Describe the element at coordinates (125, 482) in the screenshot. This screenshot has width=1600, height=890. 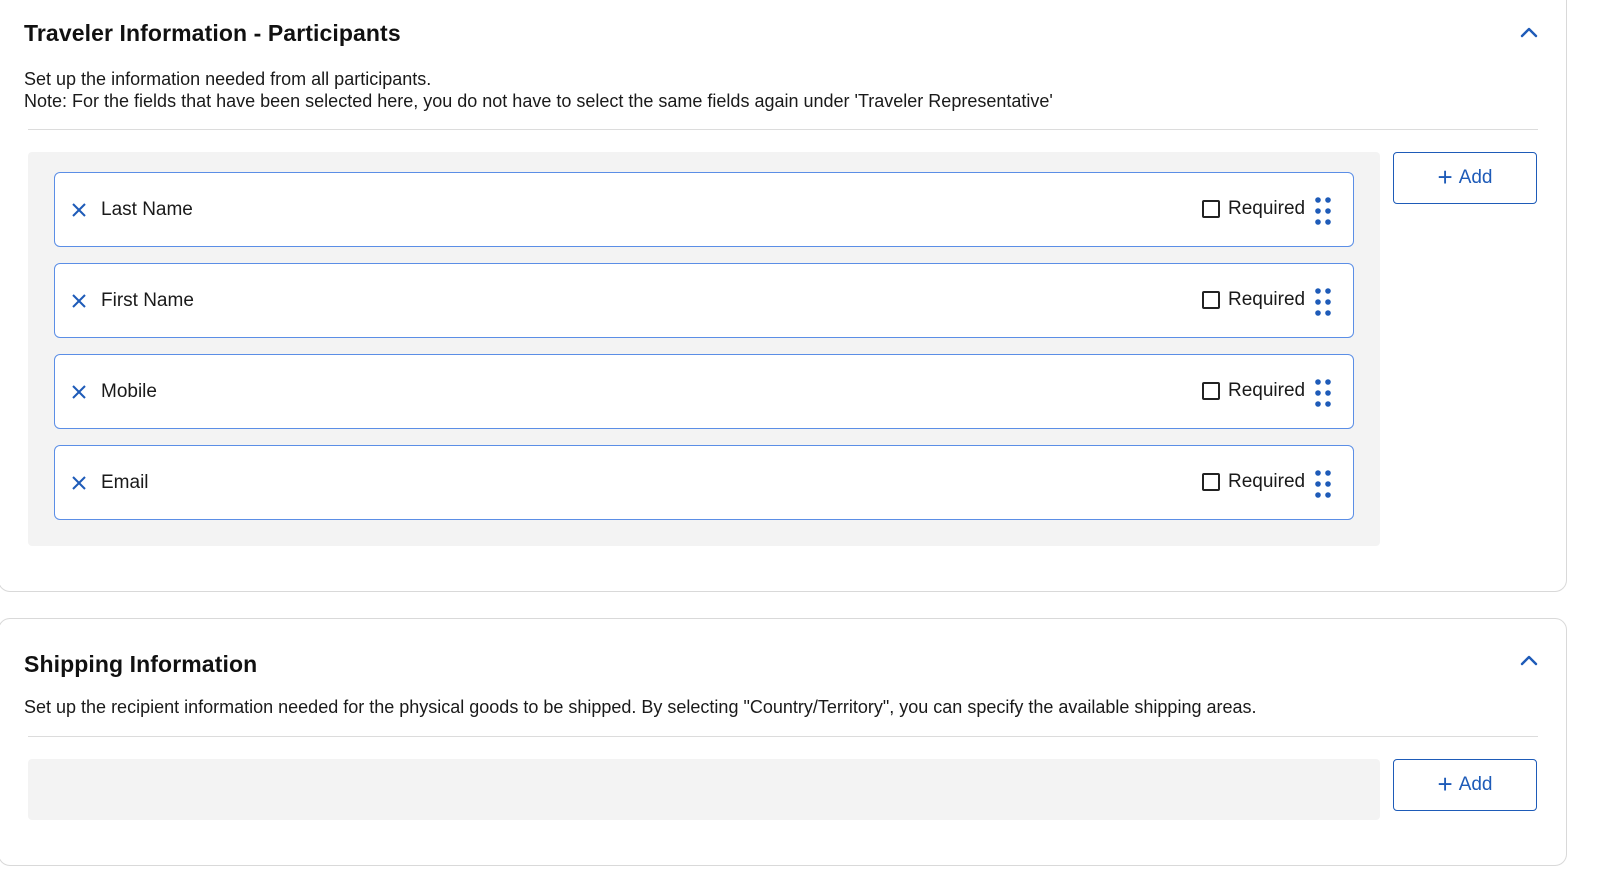
I see `field-label: Email` at that location.